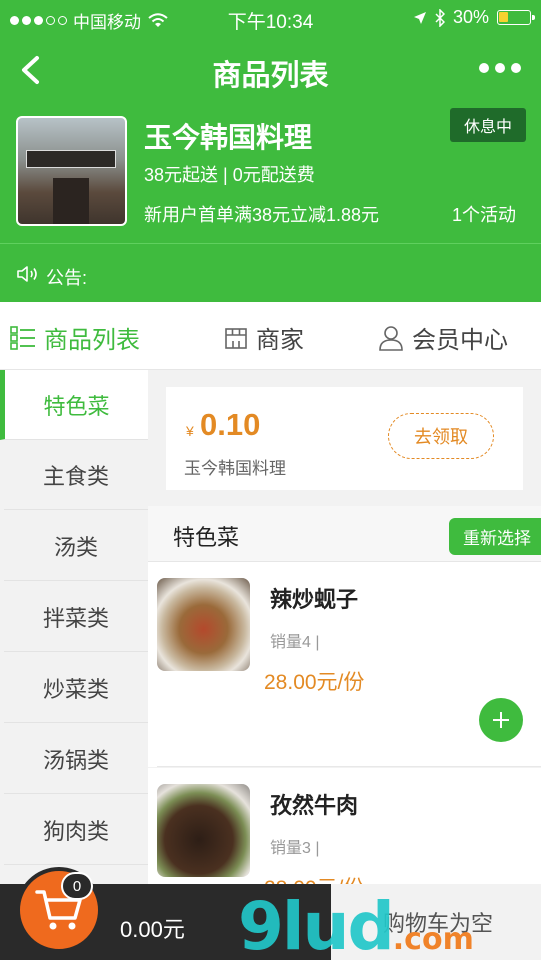 This screenshot has width=541, height=960. What do you see at coordinates (516, 17) in the screenshot?
I see `battery-icon` at bounding box center [516, 17].